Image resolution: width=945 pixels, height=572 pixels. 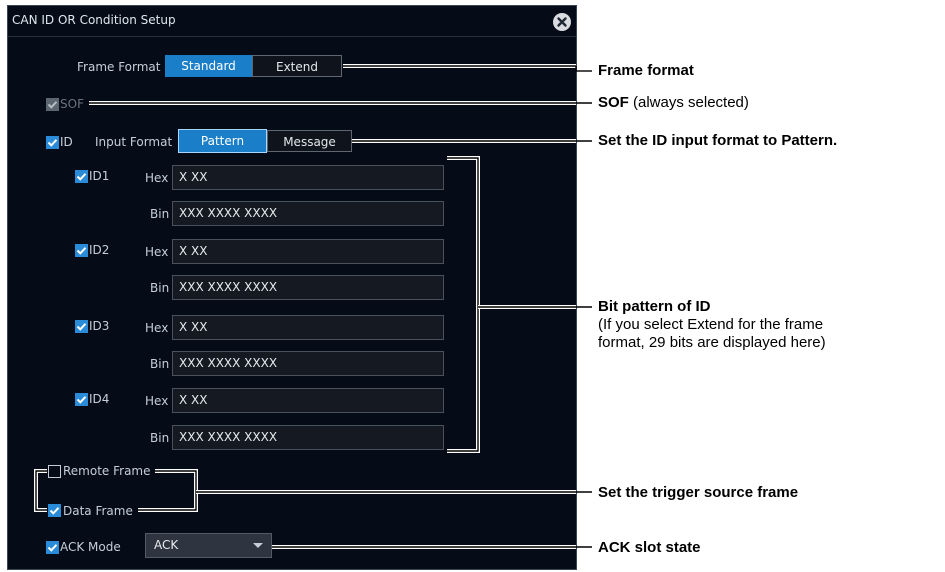 What do you see at coordinates (673, 102) in the screenshot?
I see `callout-sof: SOF (always selected)` at bounding box center [673, 102].